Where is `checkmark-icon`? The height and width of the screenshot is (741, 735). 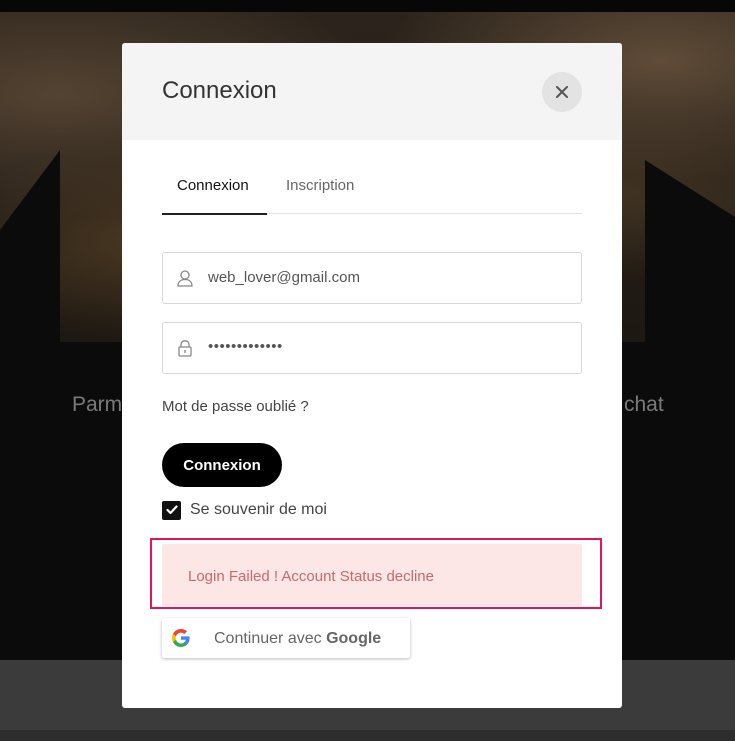 checkmark-icon is located at coordinates (171, 510).